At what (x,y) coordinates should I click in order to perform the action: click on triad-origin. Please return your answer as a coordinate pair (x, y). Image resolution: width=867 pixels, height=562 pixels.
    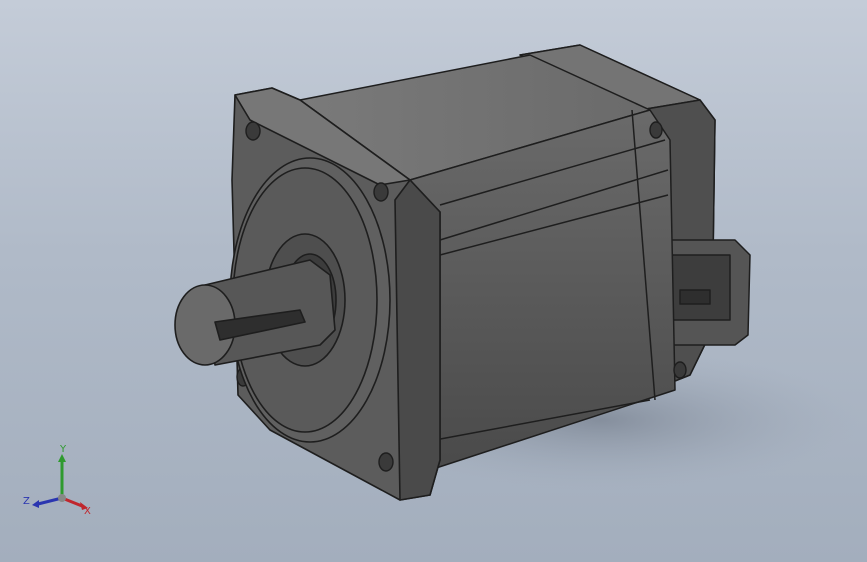
    Looking at the image, I should click on (62, 498).